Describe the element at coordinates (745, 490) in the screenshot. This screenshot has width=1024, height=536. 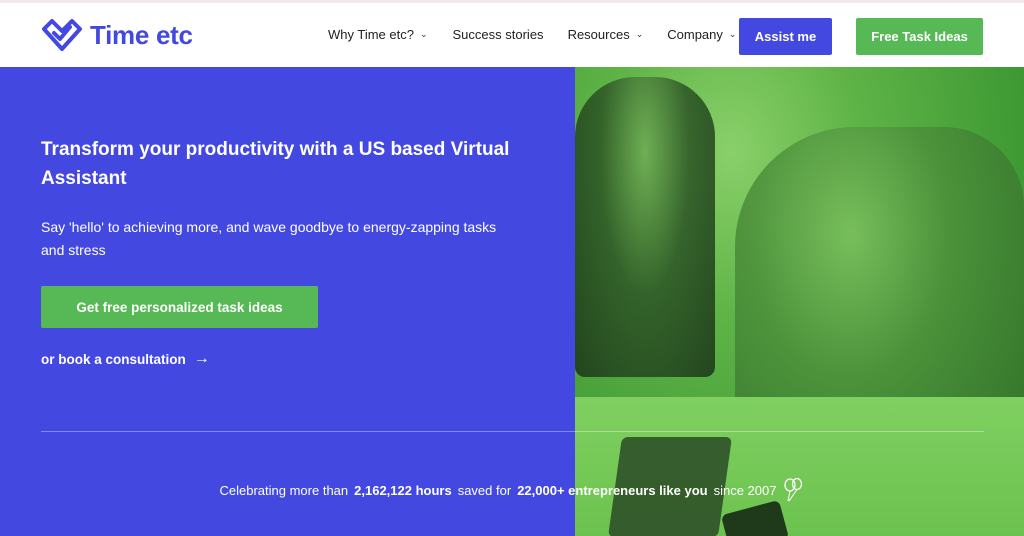
I see `stats-suffix: since 2007` at that location.